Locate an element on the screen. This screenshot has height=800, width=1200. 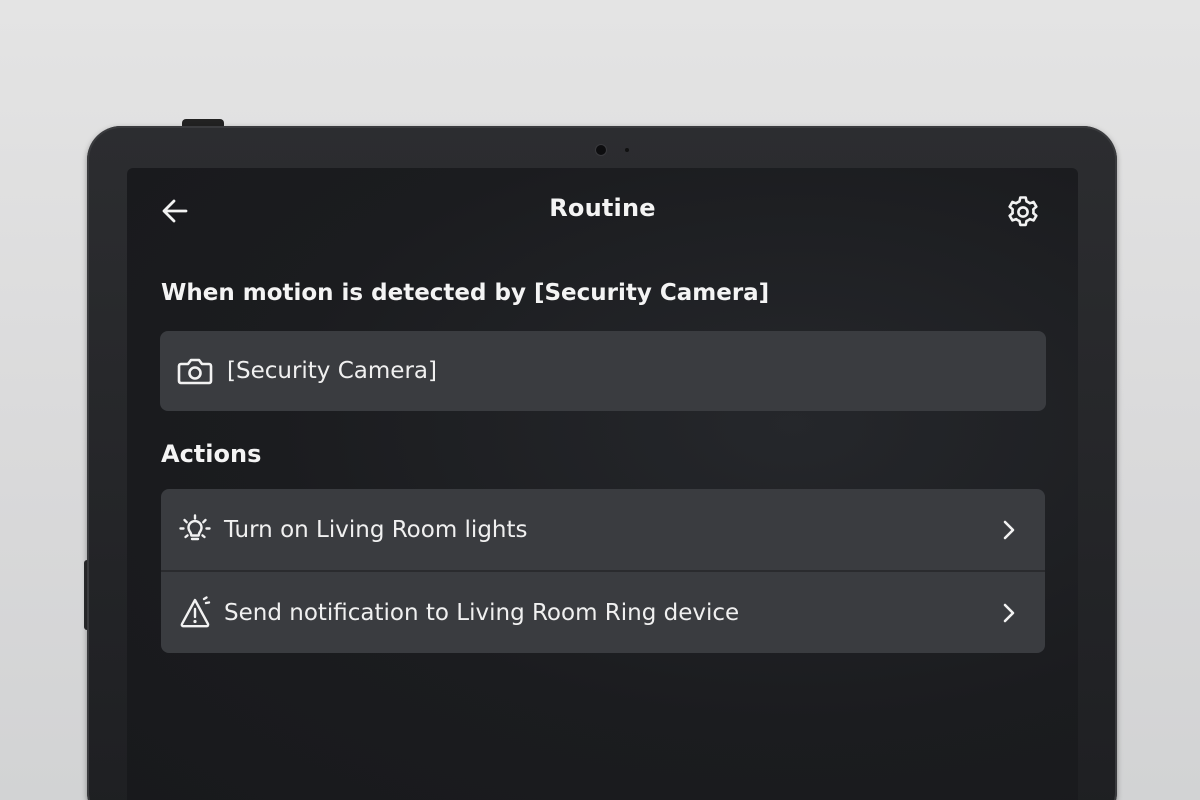
trigger-device-card: [Security Camera] is located at coordinates (603, 371).